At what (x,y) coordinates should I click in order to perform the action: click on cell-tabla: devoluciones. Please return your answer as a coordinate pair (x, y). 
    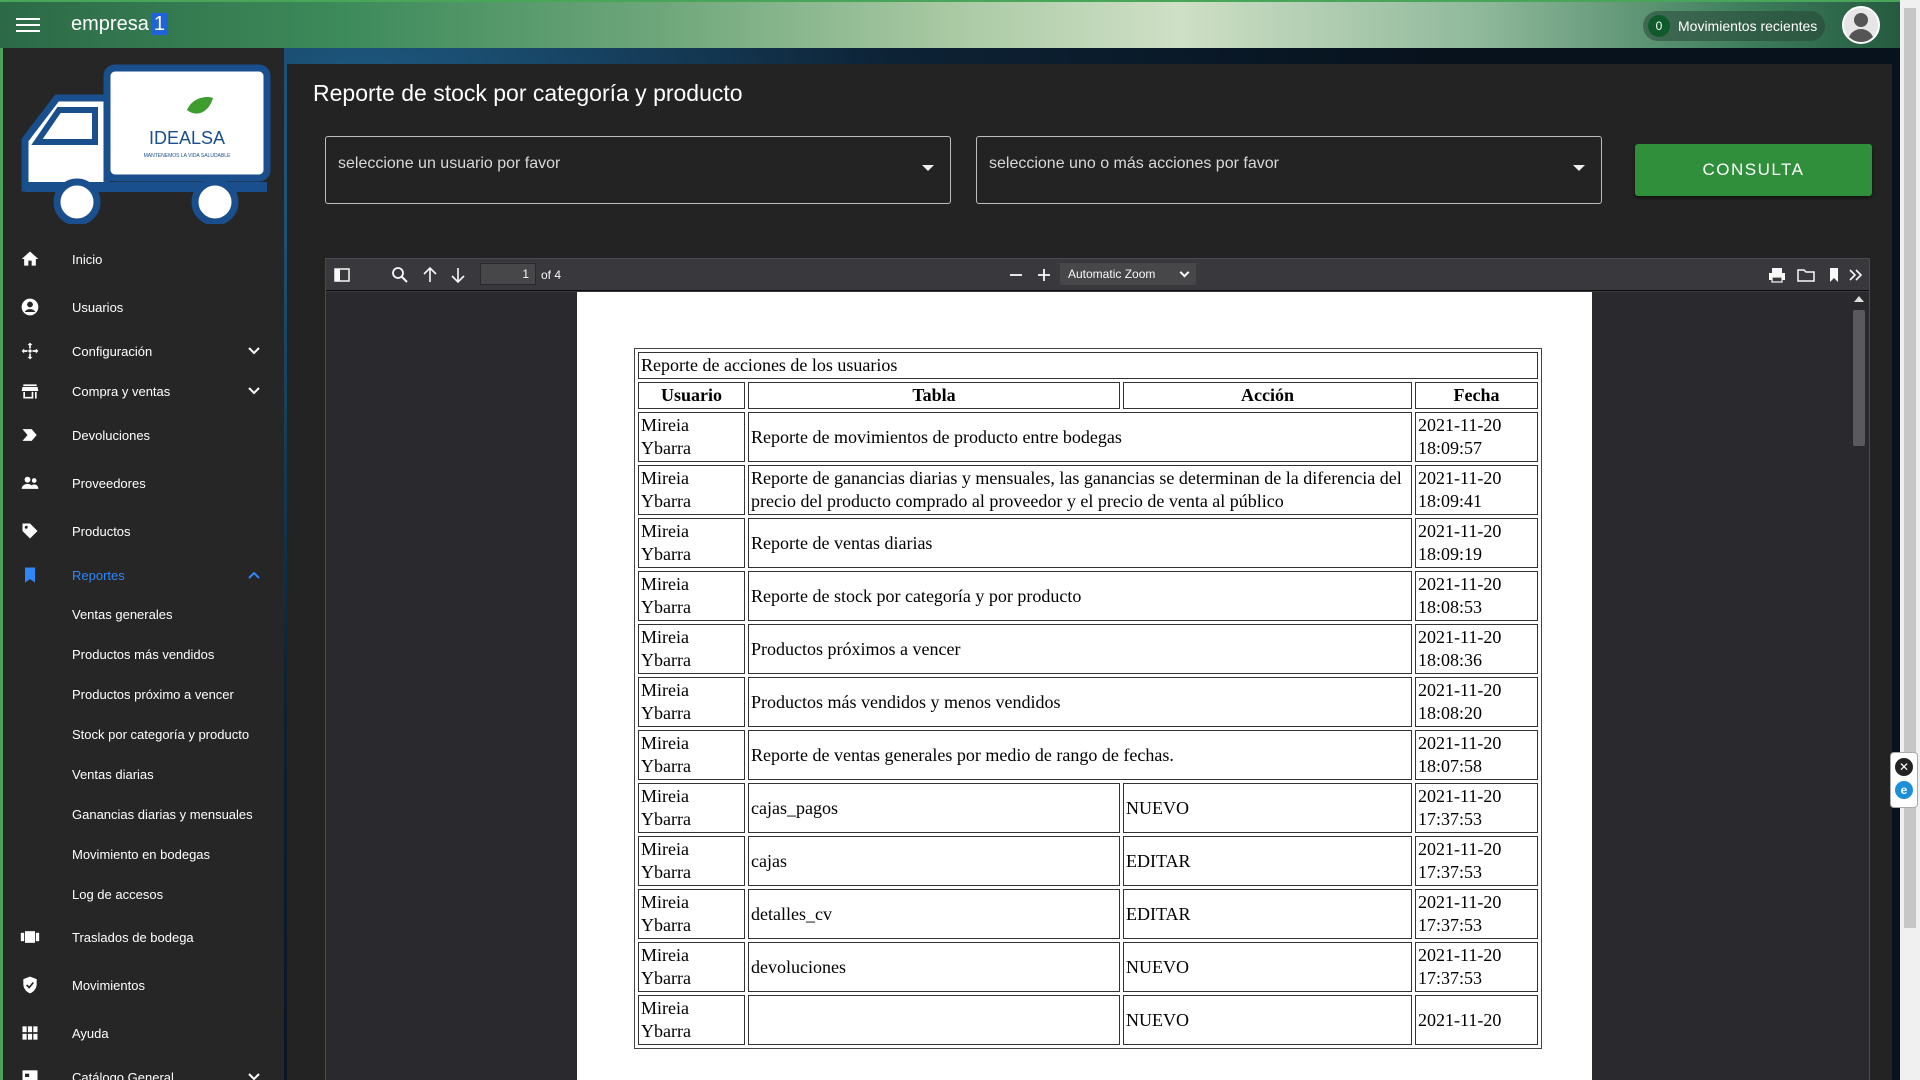
    Looking at the image, I should click on (934, 967).